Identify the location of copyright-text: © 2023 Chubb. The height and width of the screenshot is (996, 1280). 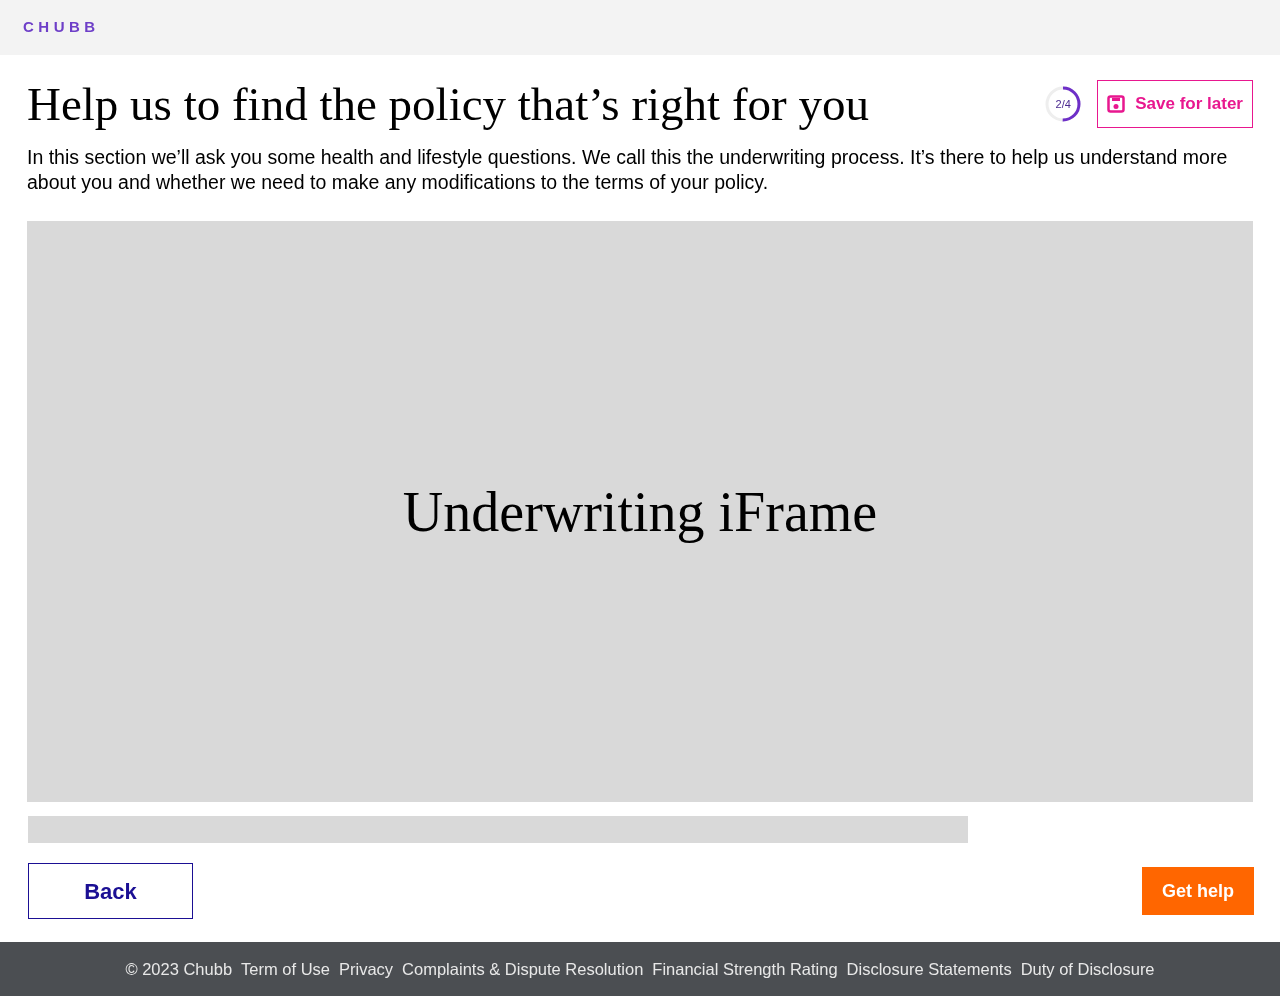
(179, 969).